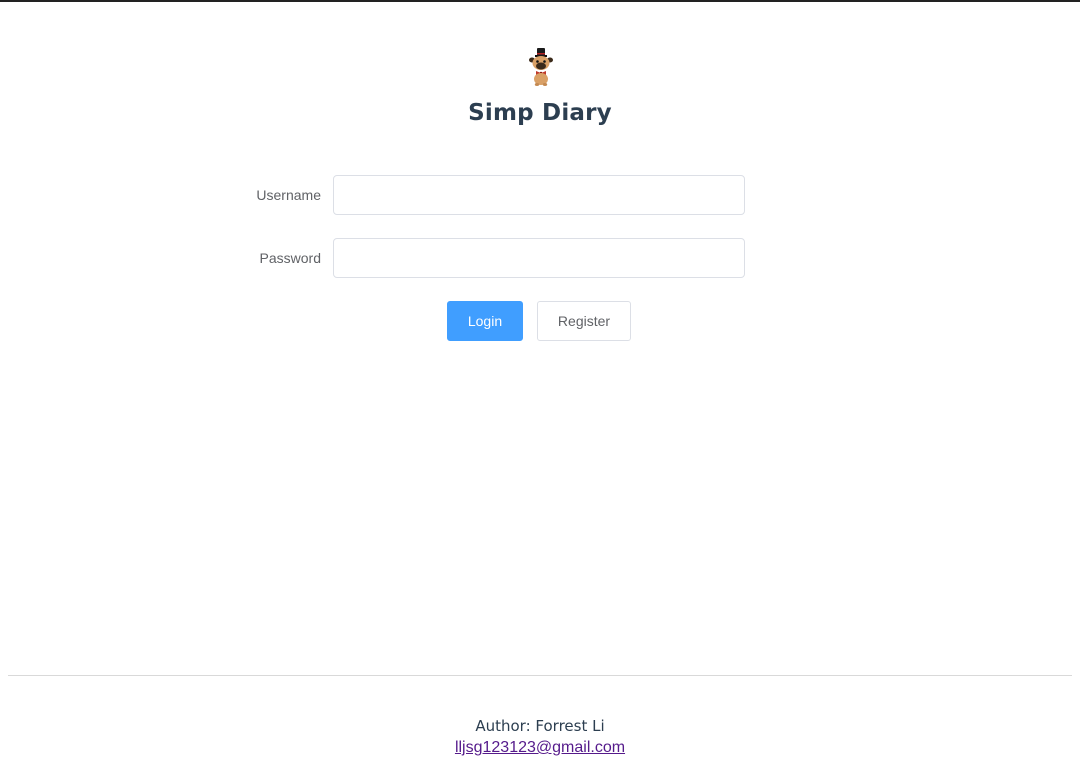 This screenshot has height=775, width=1080. Describe the element at coordinates (485, 321) in the screenshot. I see `login-button: Login` at that location.